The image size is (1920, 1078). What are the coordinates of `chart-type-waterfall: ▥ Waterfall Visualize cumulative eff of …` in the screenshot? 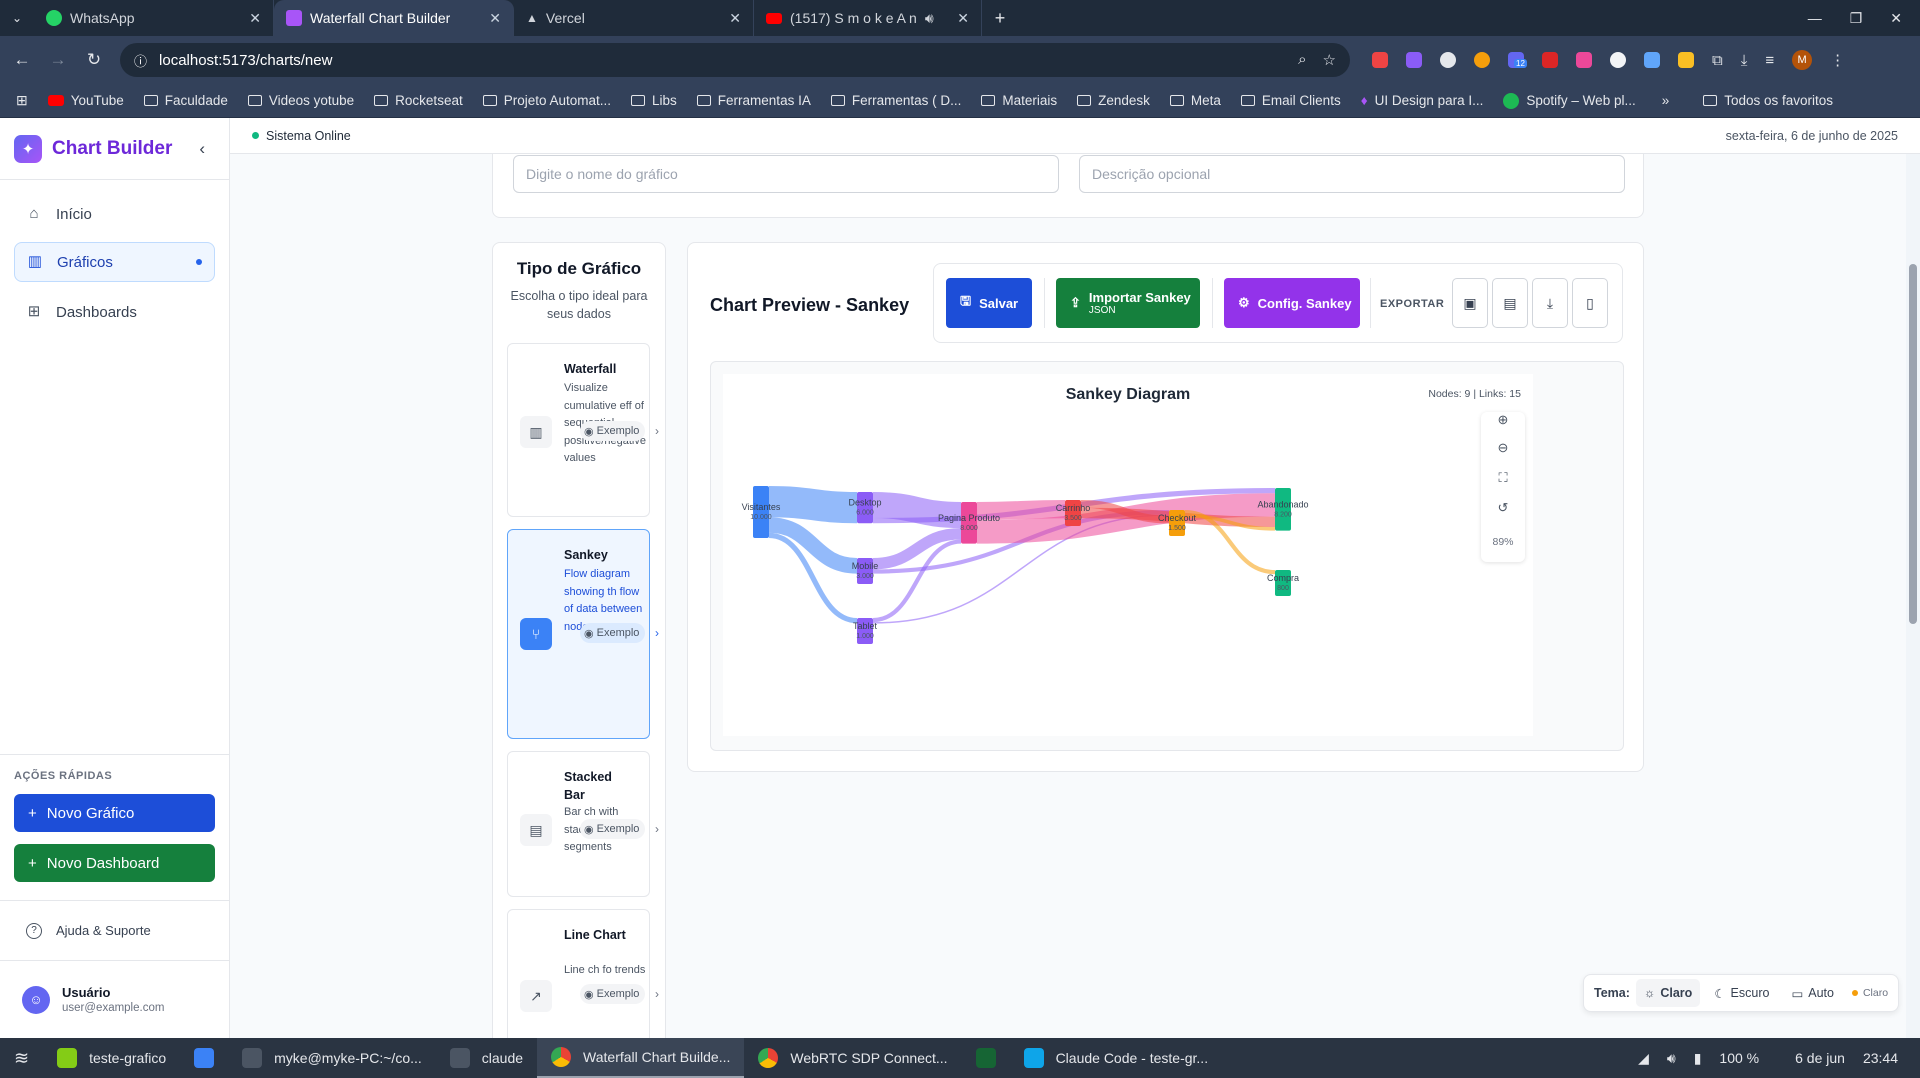 It's located at (583, 430).